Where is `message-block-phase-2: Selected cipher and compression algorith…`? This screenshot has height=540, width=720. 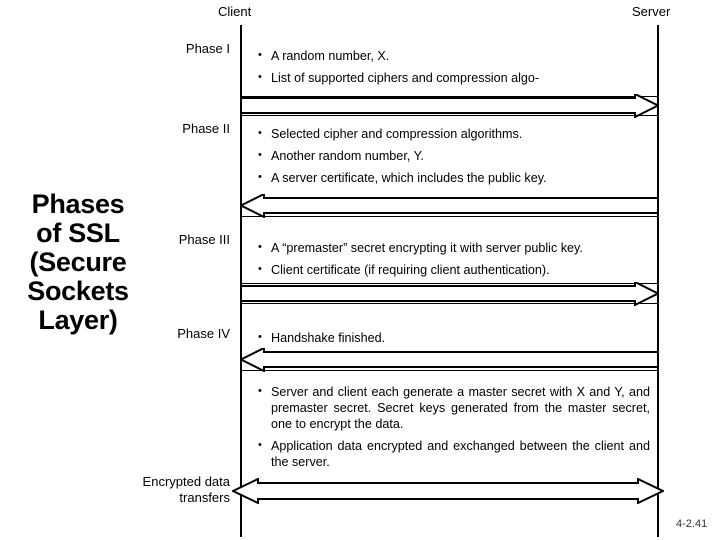 message-block-phase-2: Selected cipher and compression algorith… is located at coordinates (454, 158).